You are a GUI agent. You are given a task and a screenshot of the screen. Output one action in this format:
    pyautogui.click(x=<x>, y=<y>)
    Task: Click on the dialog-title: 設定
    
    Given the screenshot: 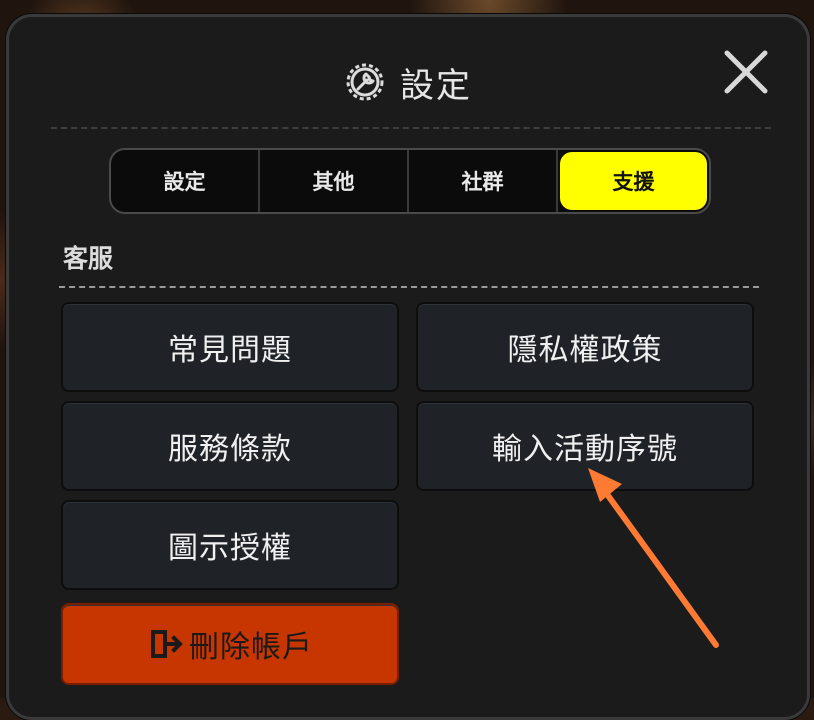 What is the action you would take?
    pyautogui.click(x=436, y=85)
    